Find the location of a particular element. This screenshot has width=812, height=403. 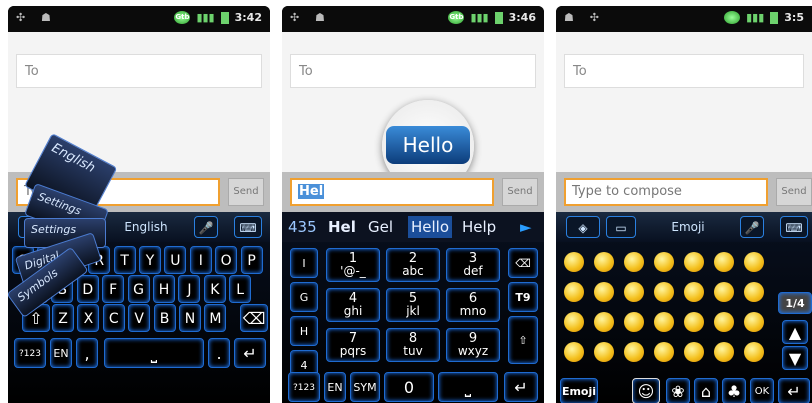

numpad-key-8: 8 tuv is located at coordinates (413, 345).